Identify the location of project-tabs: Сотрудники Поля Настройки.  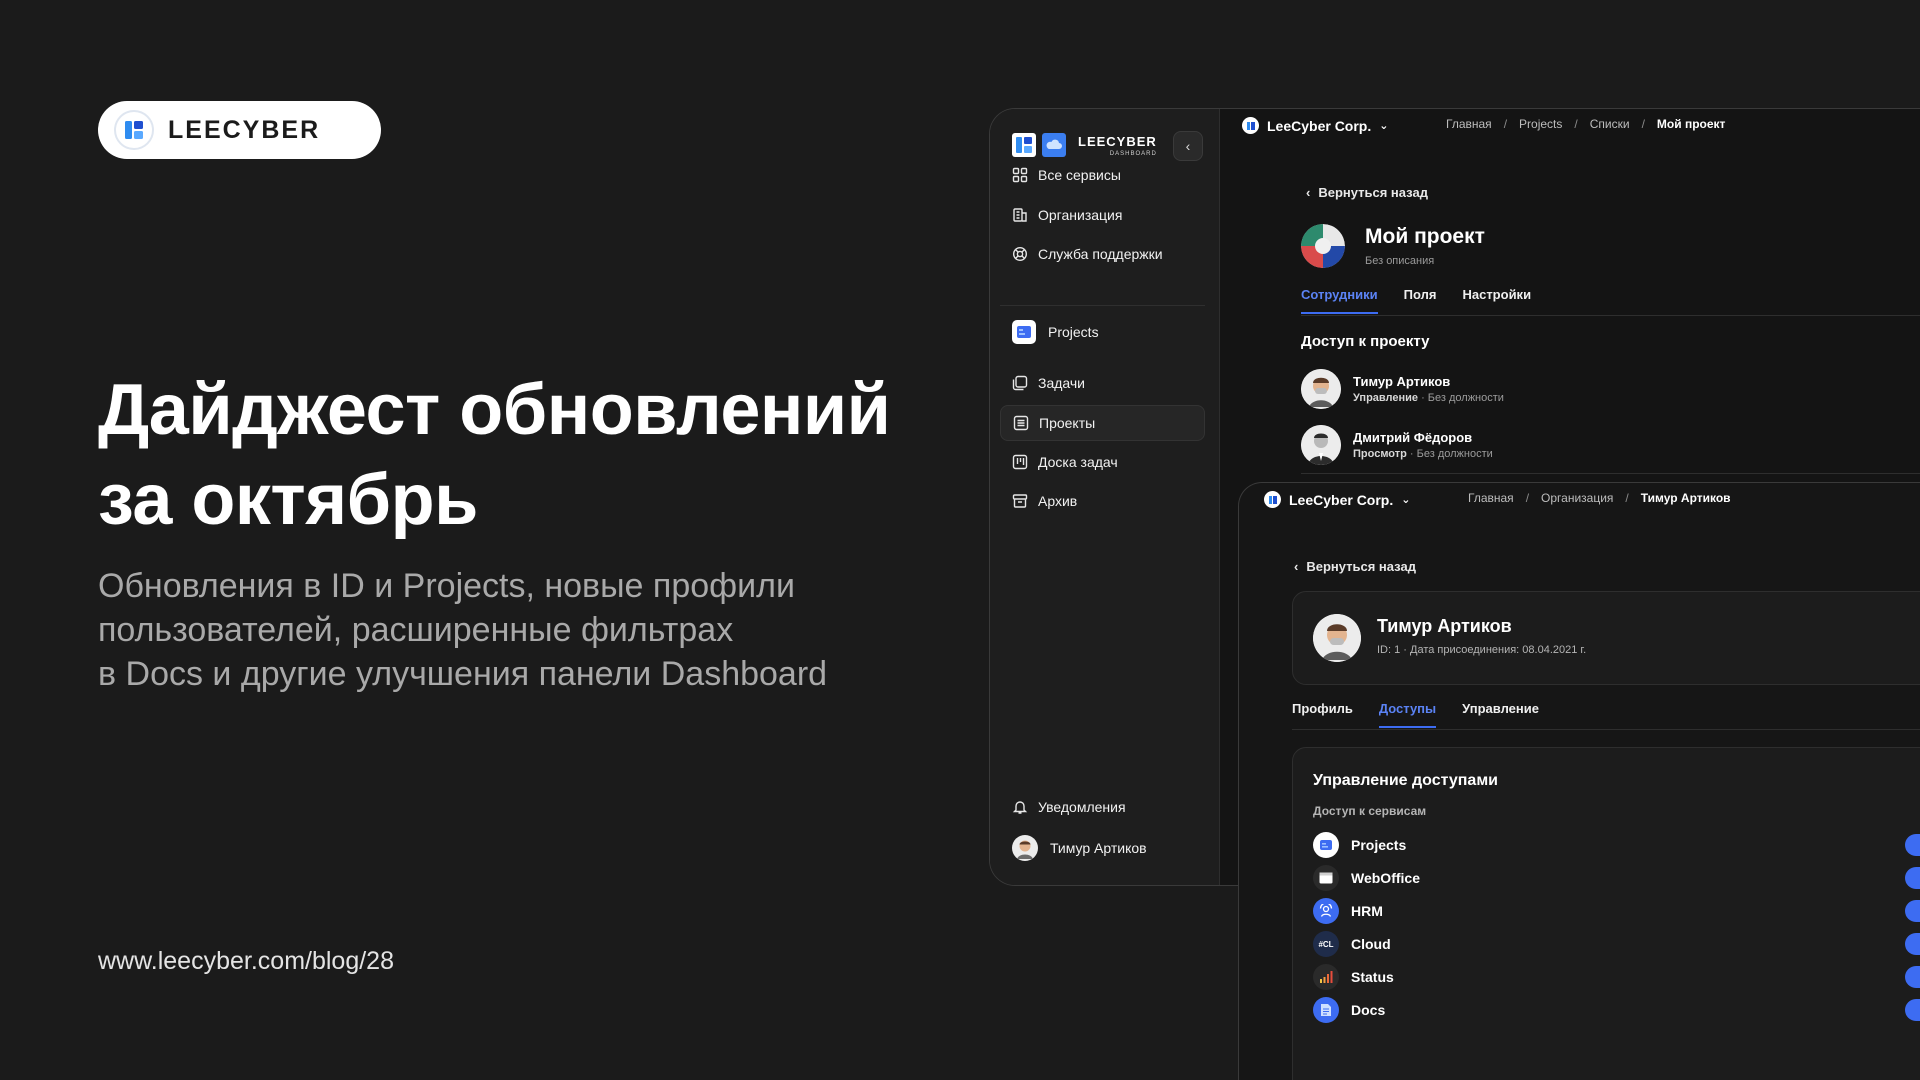
(1416, 300).